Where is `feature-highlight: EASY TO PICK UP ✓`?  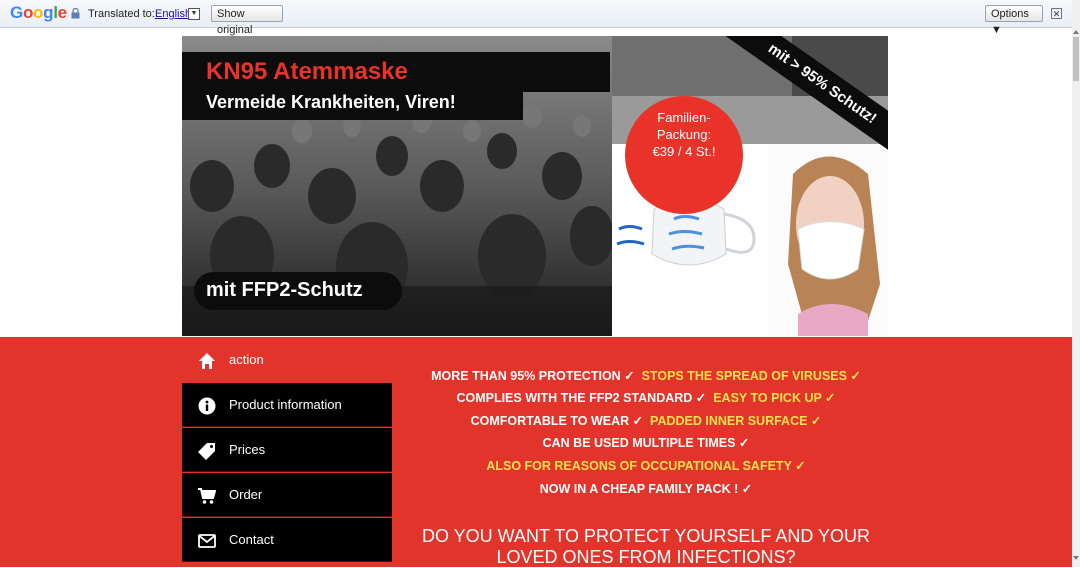
feature-highlight: EASY TO PICK UP ✓ is located at coordinates (774, 398).